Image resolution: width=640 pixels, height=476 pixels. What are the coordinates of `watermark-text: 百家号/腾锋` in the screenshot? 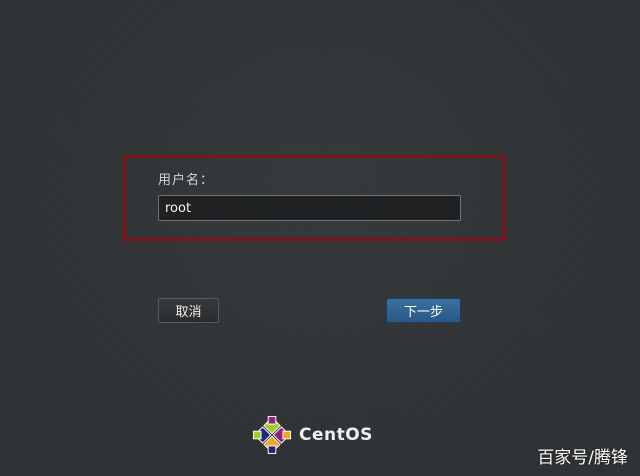 It's located at (582, 458).